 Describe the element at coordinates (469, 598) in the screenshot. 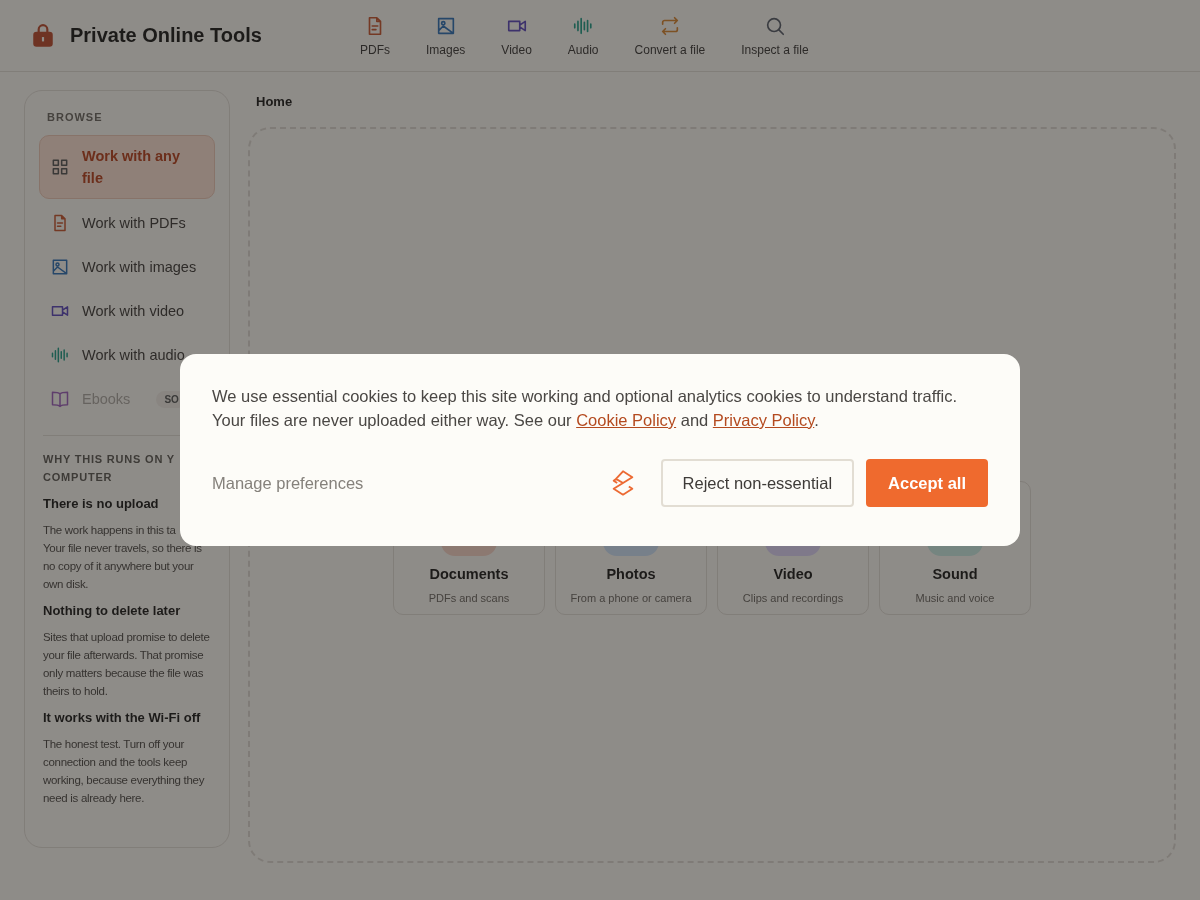

I see `card-subtitle: PDFs and scans` at that location.